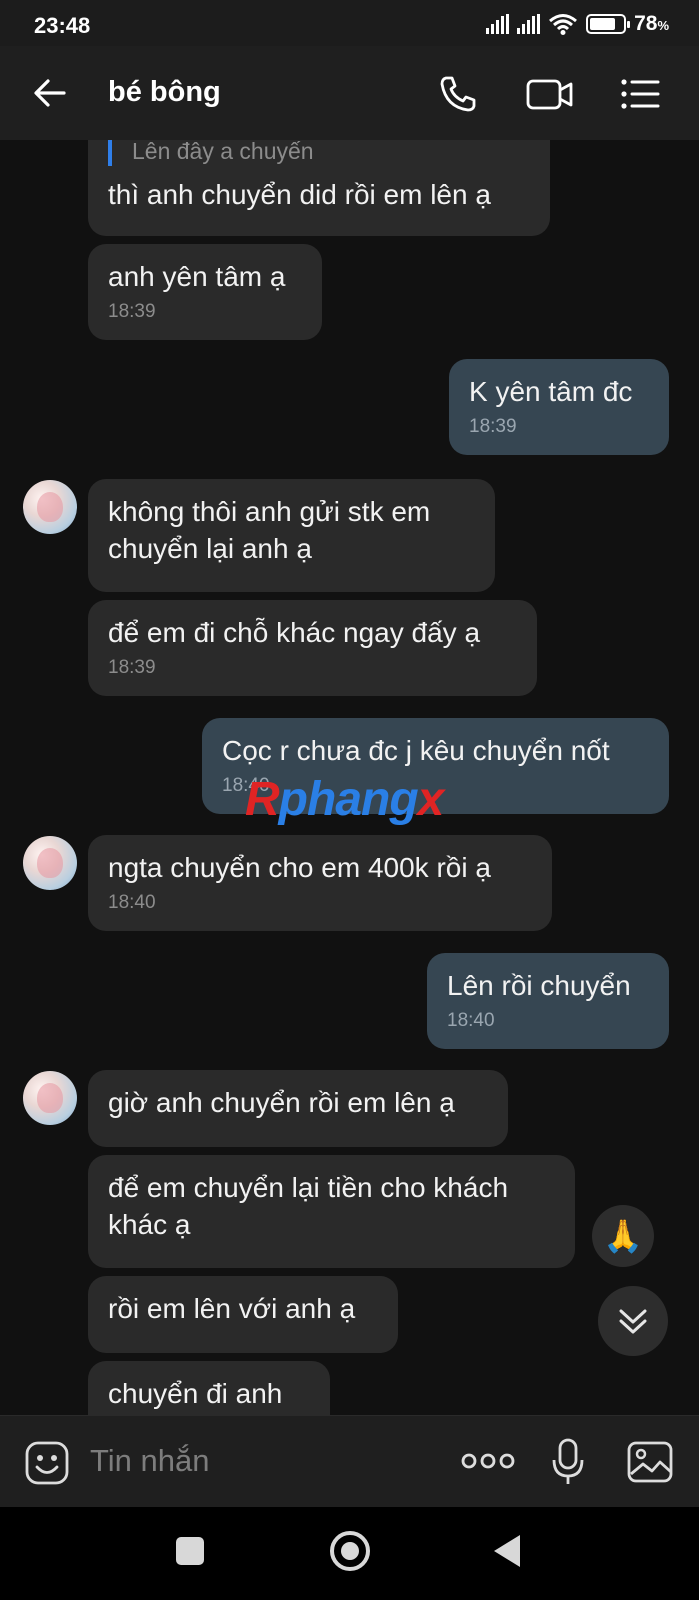 The image size is (699, 1600). I want to click on message-bubble-incoming: để em chuyển lại tiền cho khách khác ạ, so click(331, 1211).